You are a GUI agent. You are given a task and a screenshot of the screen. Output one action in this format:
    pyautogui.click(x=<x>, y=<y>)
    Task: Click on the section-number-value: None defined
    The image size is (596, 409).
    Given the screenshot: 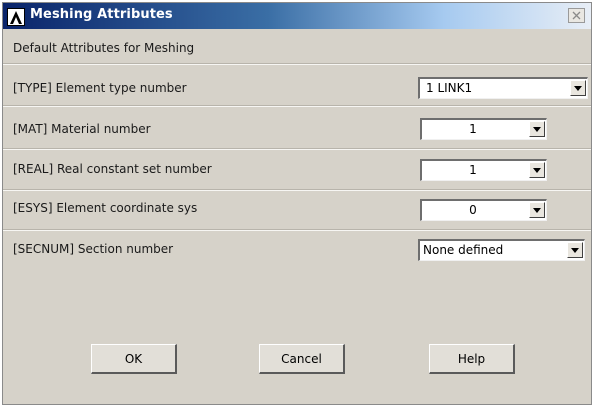 What is the action you would take?
    pyautogui.click(x=463, y=250)
    